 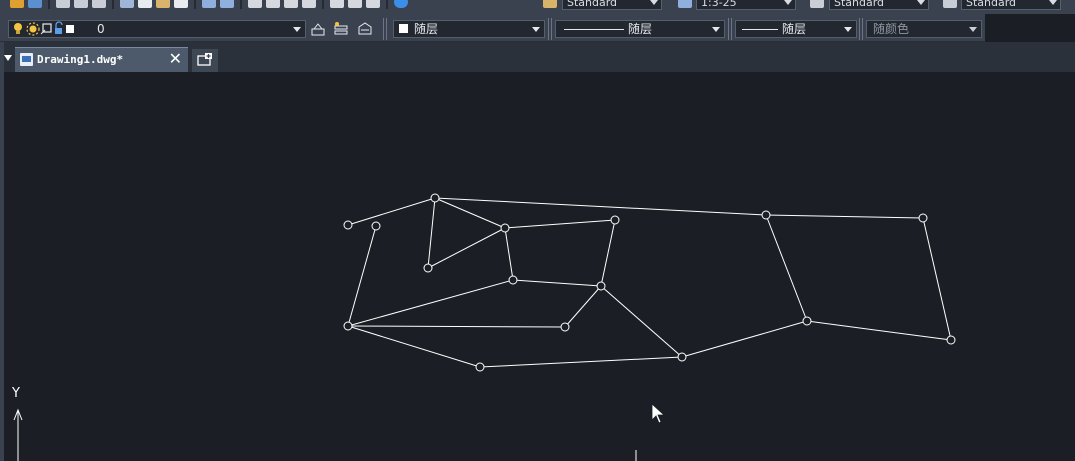 I want to click on save-icon, so click(x=35, y=4).